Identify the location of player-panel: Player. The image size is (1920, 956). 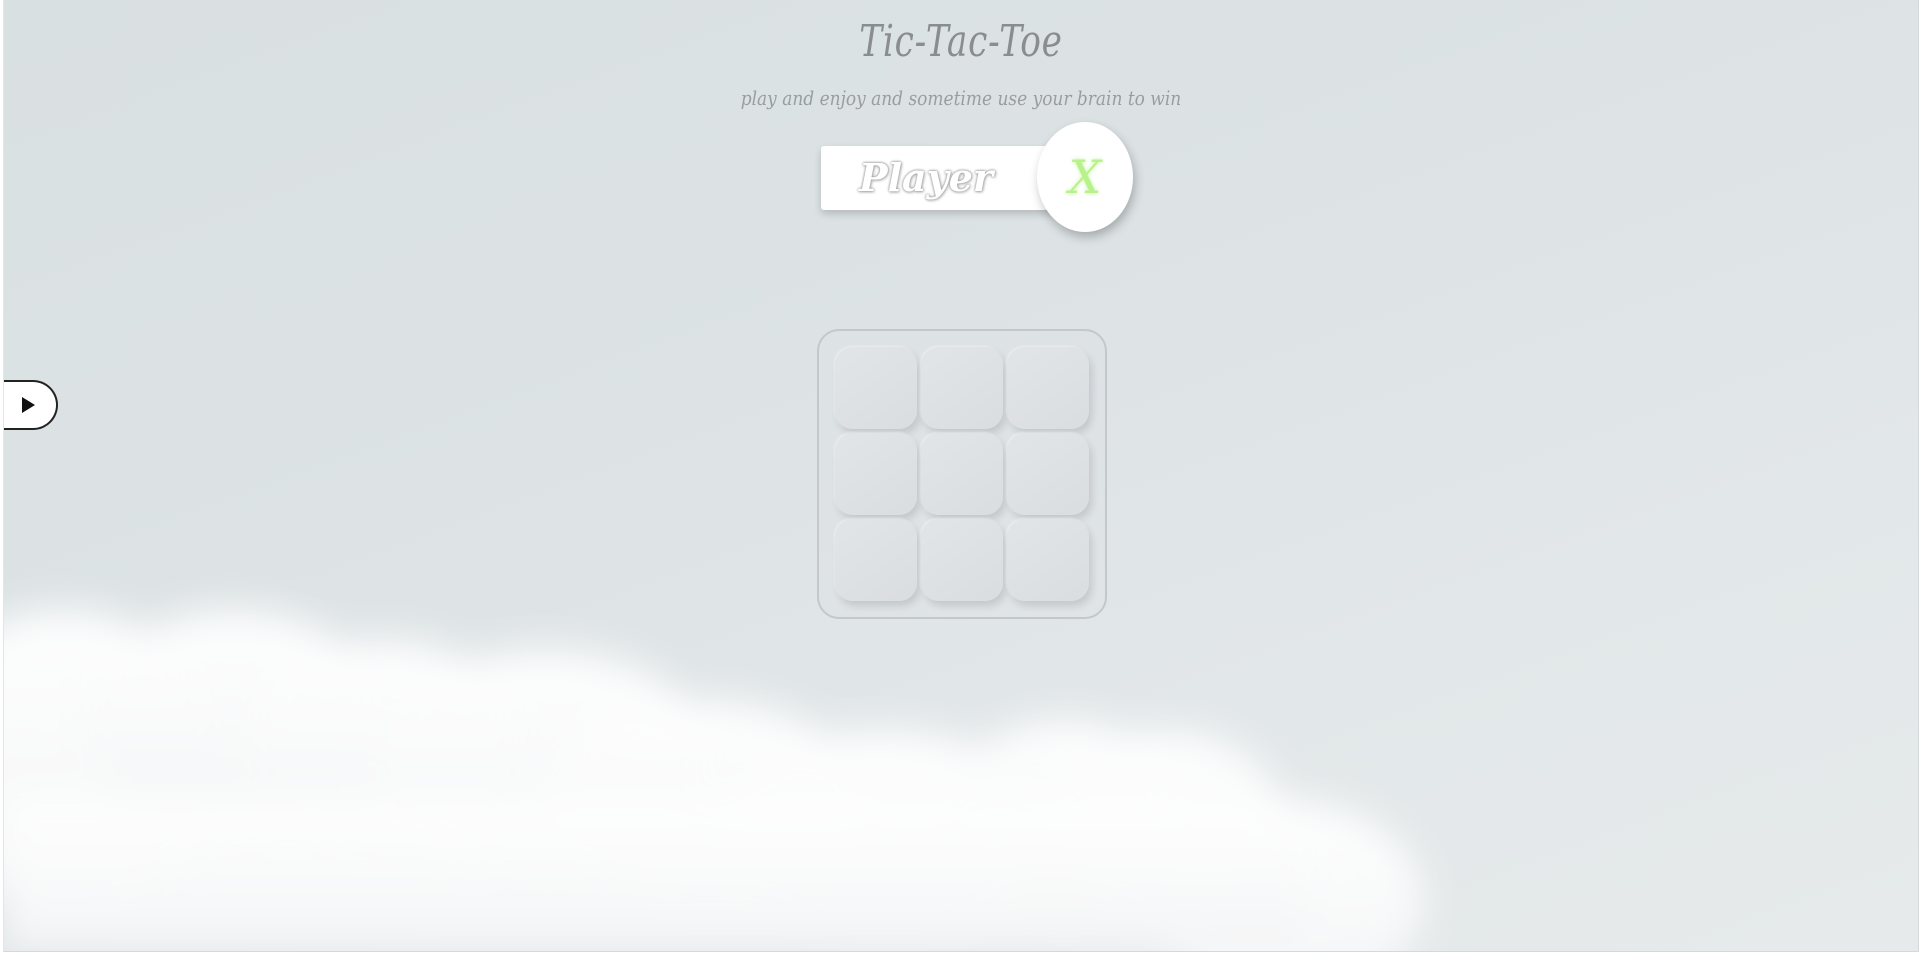
(941, 178).